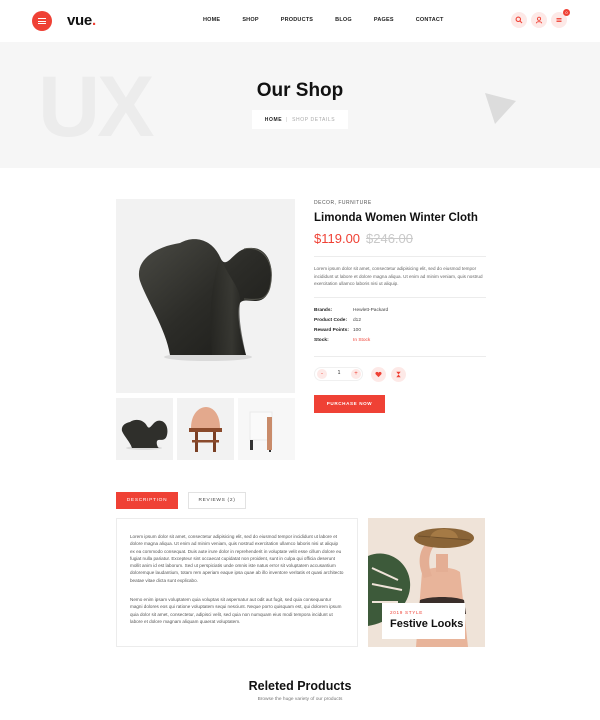  I want to click on spec-label: Reward Points:, so click(331, 330).